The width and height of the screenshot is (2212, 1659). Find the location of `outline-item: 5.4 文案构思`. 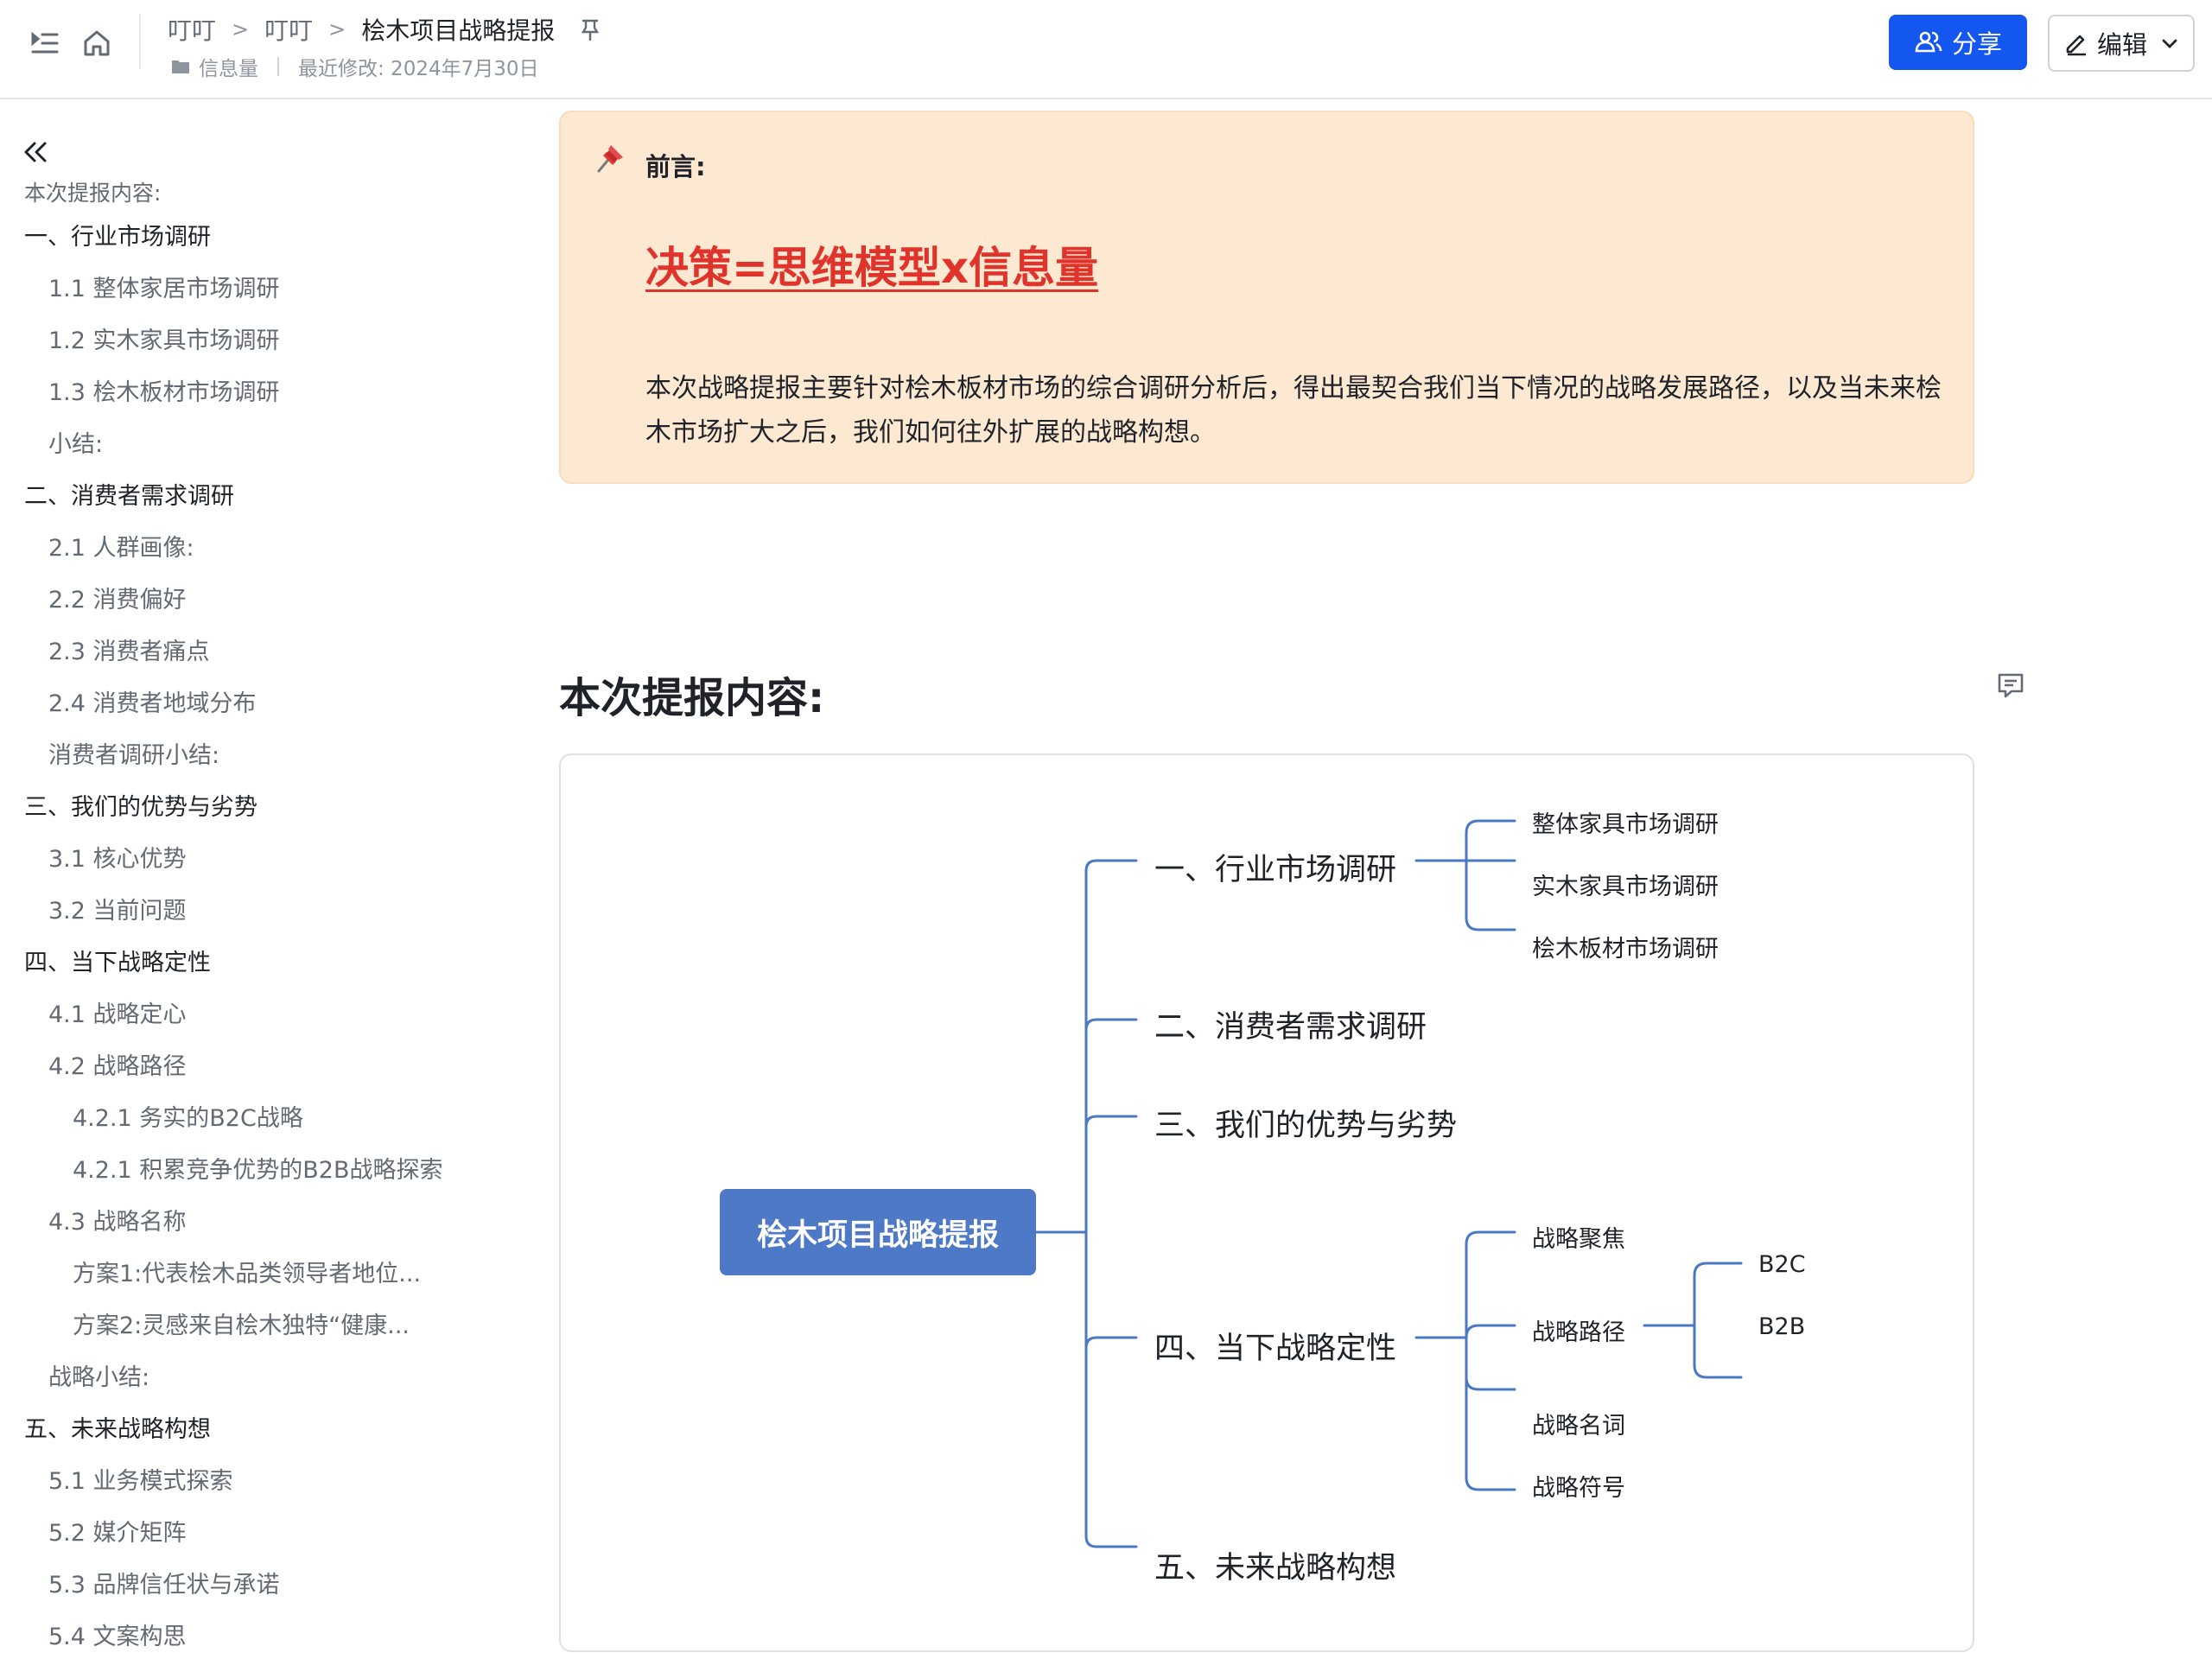

outline-item: 5.4 文案构思 is located at coordinates (117, 1634).